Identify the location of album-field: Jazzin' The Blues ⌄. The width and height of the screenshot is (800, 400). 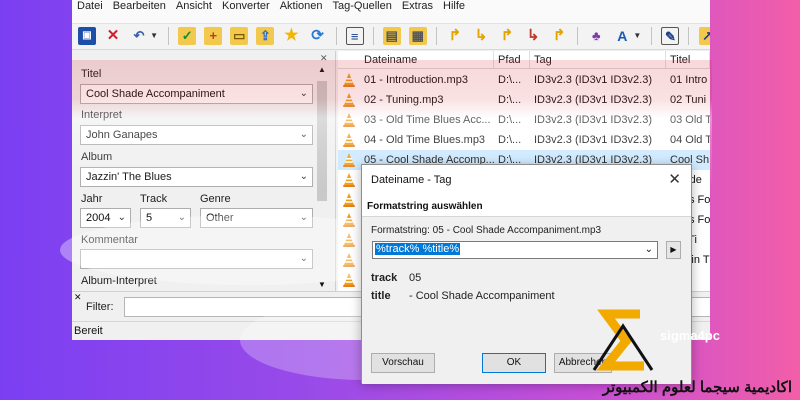
(196, 177).